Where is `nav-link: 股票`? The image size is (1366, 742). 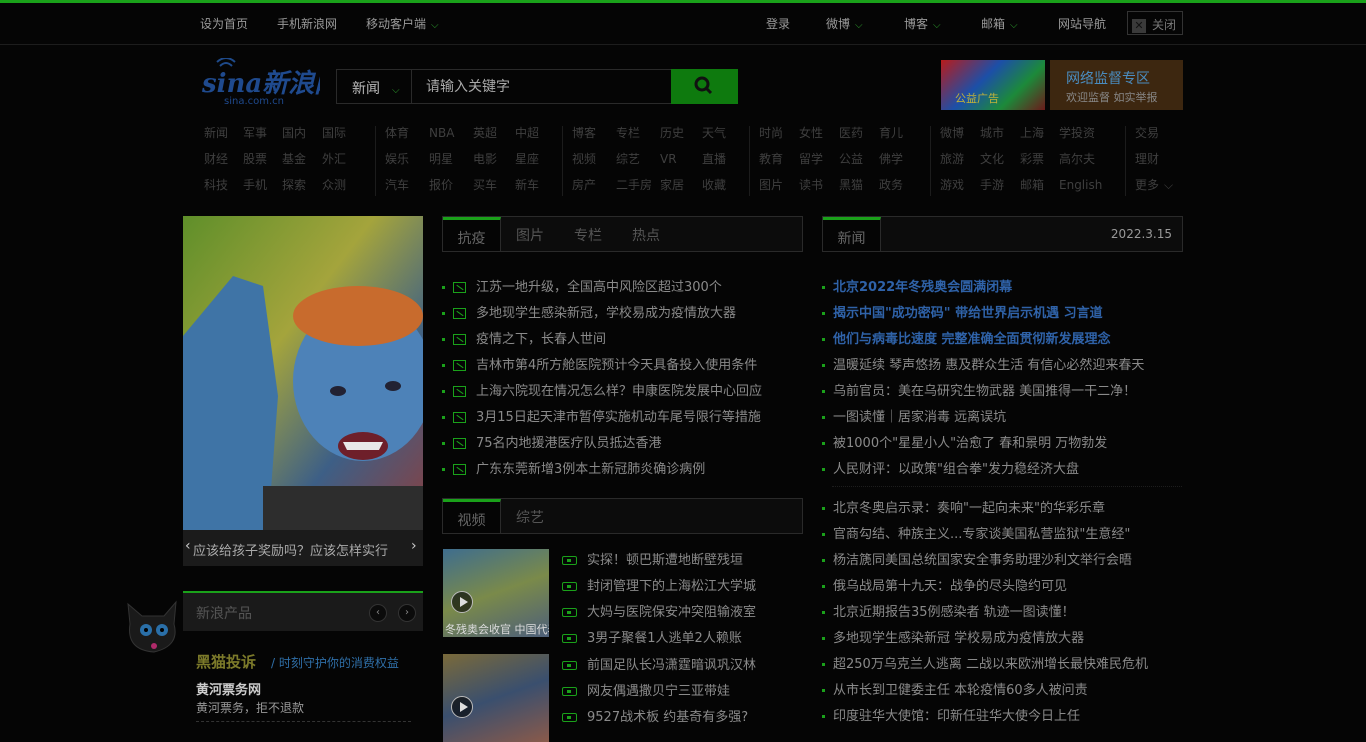 nav-link: 股票 is located at coordinates (262, 158).